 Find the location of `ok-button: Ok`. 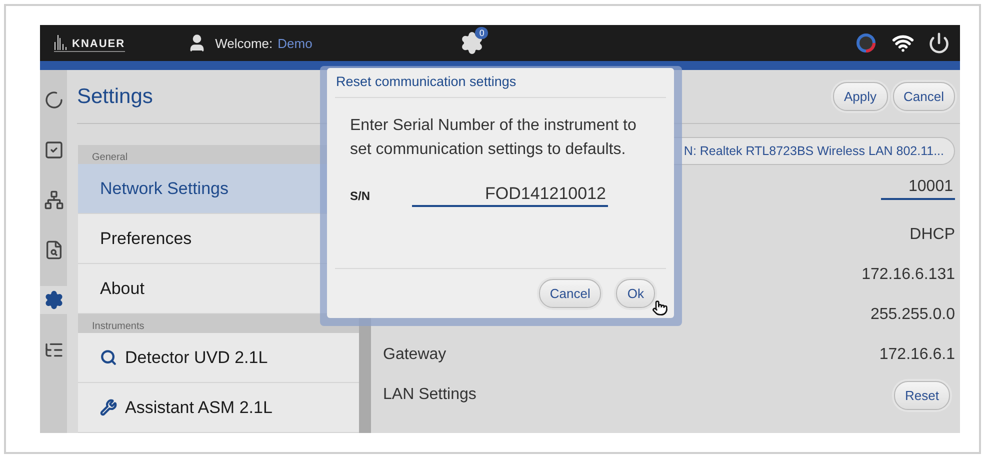

ok-button: Ok is located at coordinates (635, 293).